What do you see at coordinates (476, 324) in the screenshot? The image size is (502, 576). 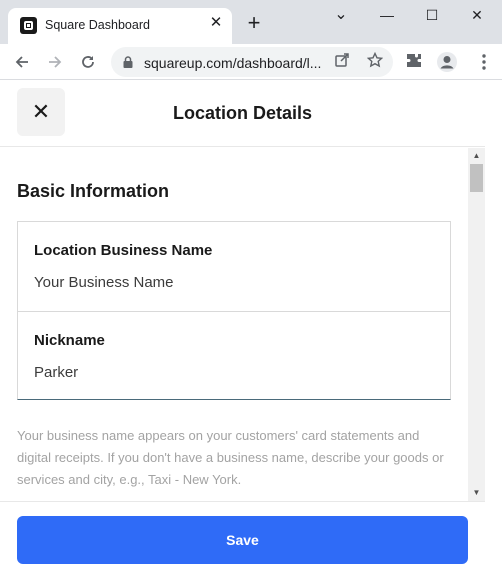 I see `scrollbar: ▲ ▼` at bounding box center [476, 324].